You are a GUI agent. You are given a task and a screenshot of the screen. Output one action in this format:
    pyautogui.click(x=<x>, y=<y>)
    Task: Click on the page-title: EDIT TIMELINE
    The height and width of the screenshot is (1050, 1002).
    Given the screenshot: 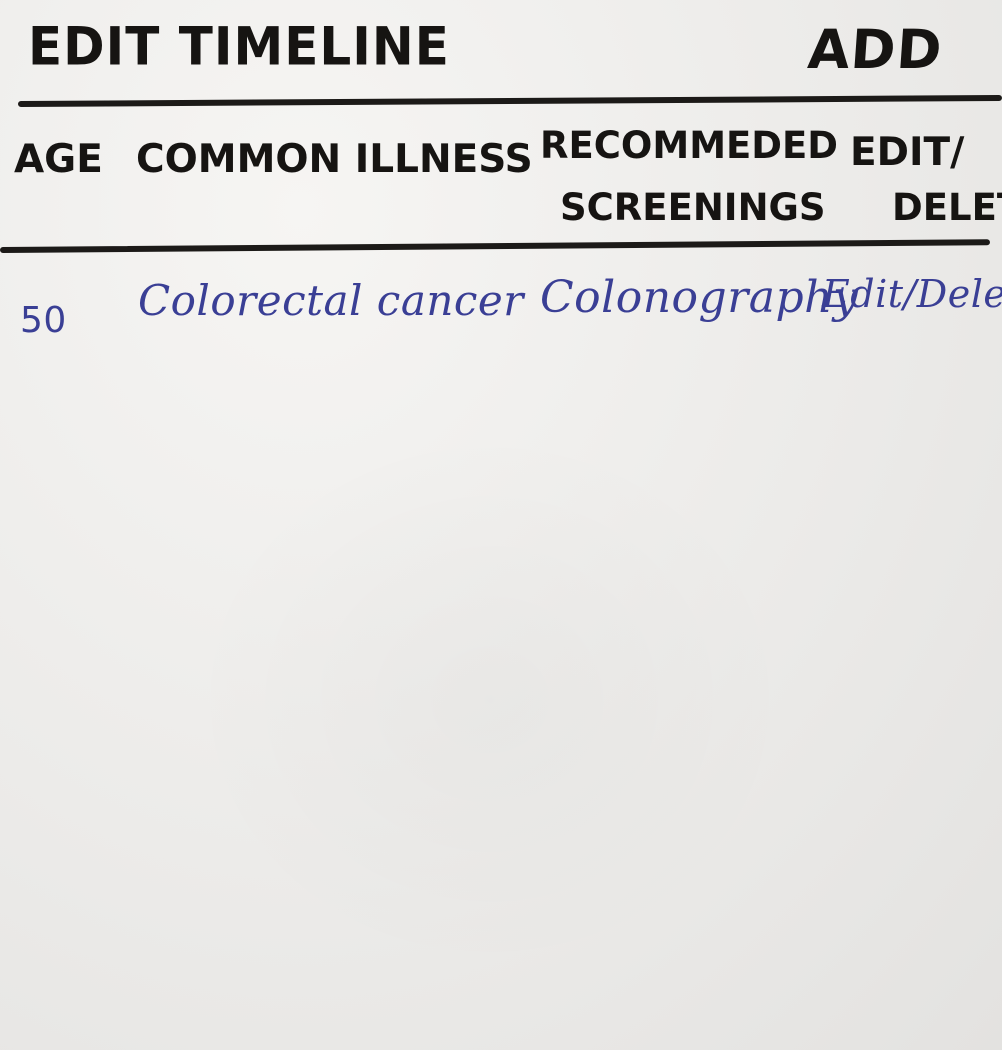 What is the action you would take?
    pyautogui.click(x=239, y=46)
    